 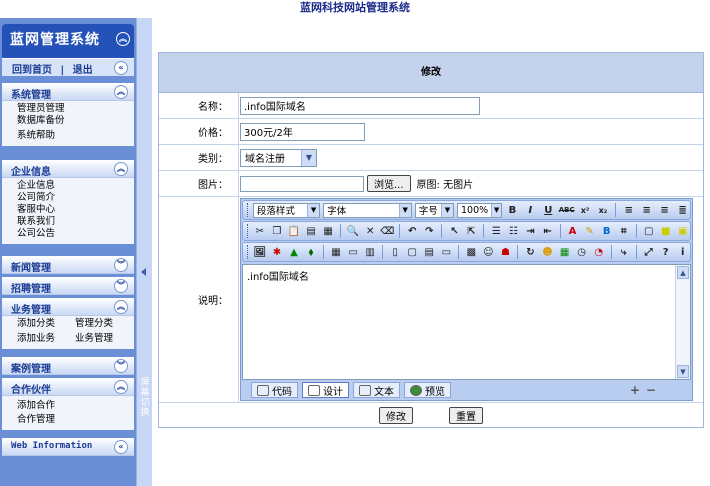 I want to click on sidebar-item-partner-manage: 合作管理, so click(x=75, y=420).